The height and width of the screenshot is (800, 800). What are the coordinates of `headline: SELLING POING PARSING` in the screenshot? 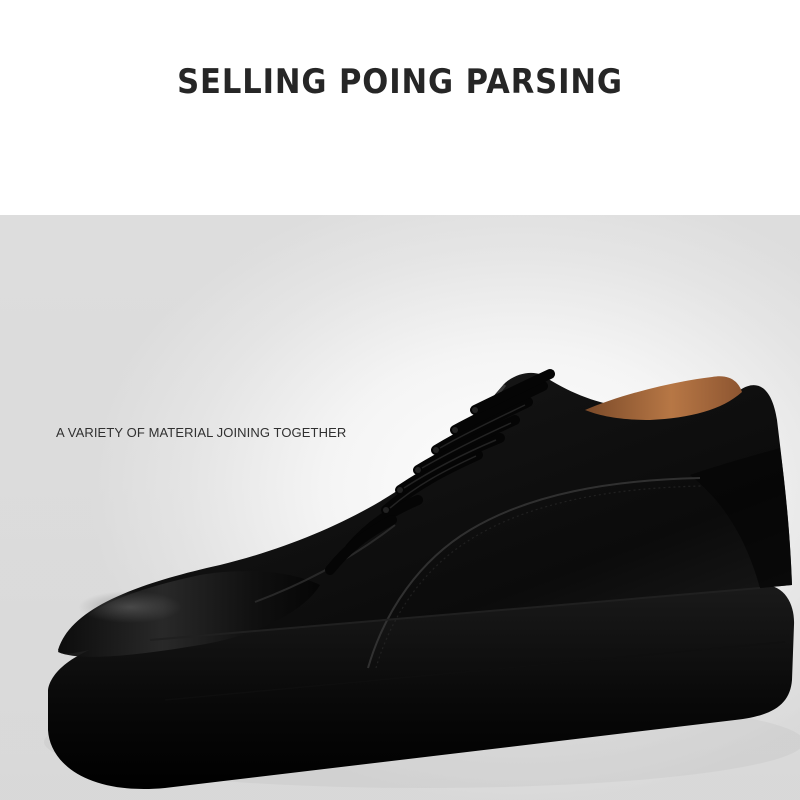 It's located at (400, 82).